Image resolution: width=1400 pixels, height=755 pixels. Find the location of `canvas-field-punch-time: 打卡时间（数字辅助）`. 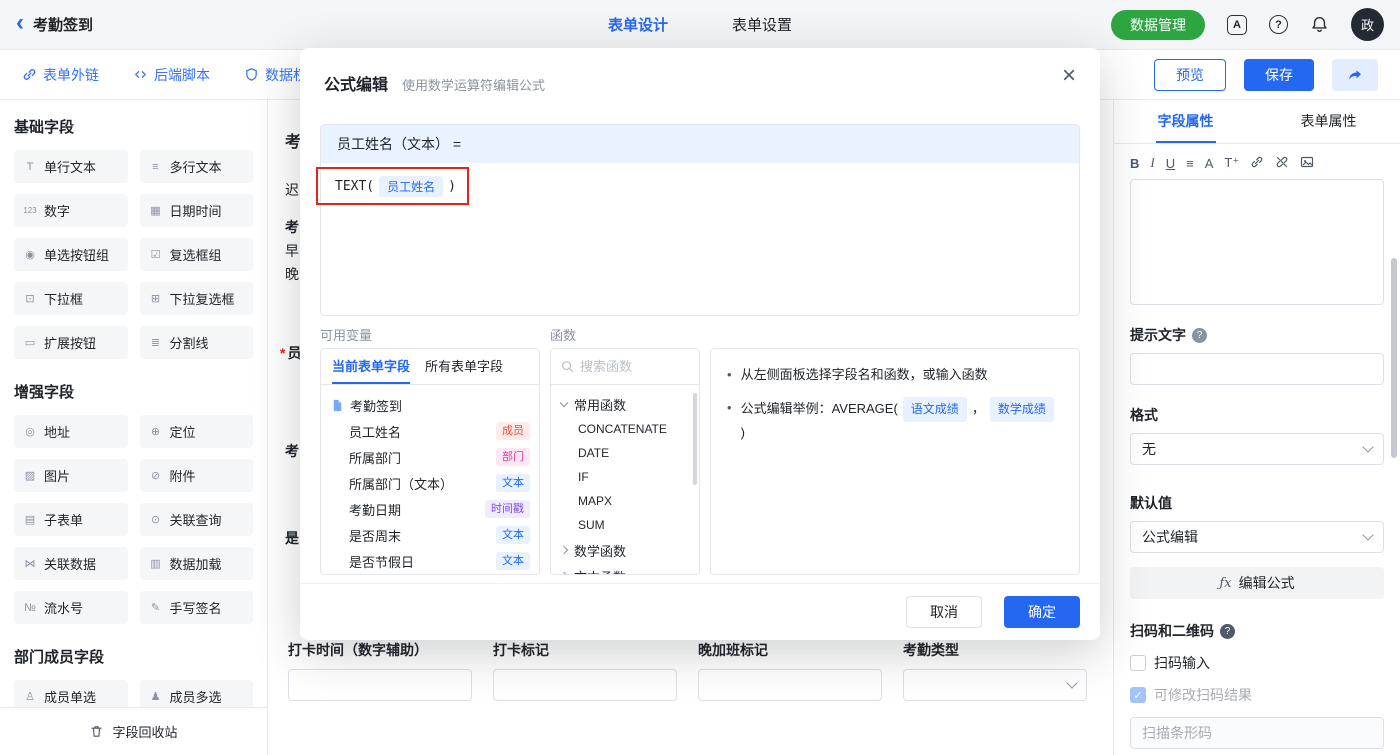

canvas-field-punch-time: 打卡时间（数字辅助） is located at coordinates (380, 670).